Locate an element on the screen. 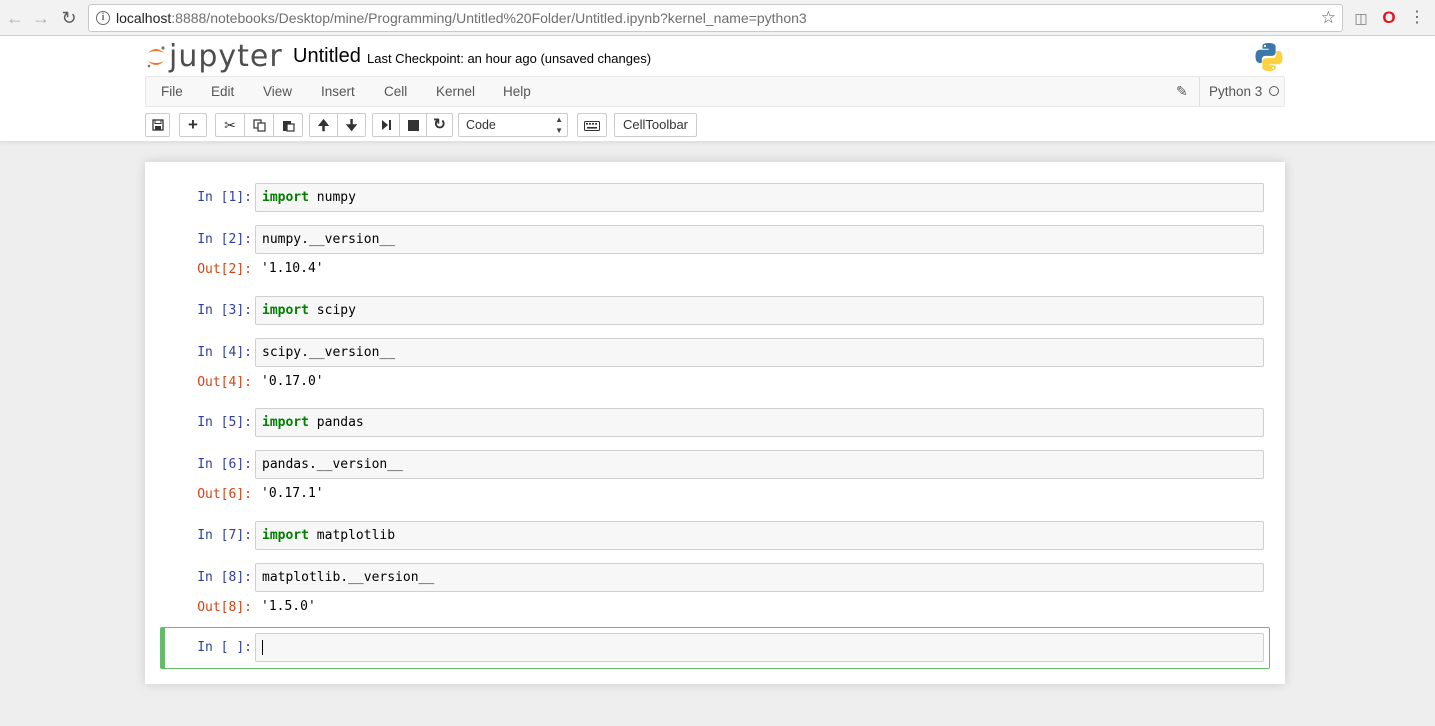 This screenshot has height=726, width=1435. code-text: numpy.__version__ is located at coordinates (329, 239).